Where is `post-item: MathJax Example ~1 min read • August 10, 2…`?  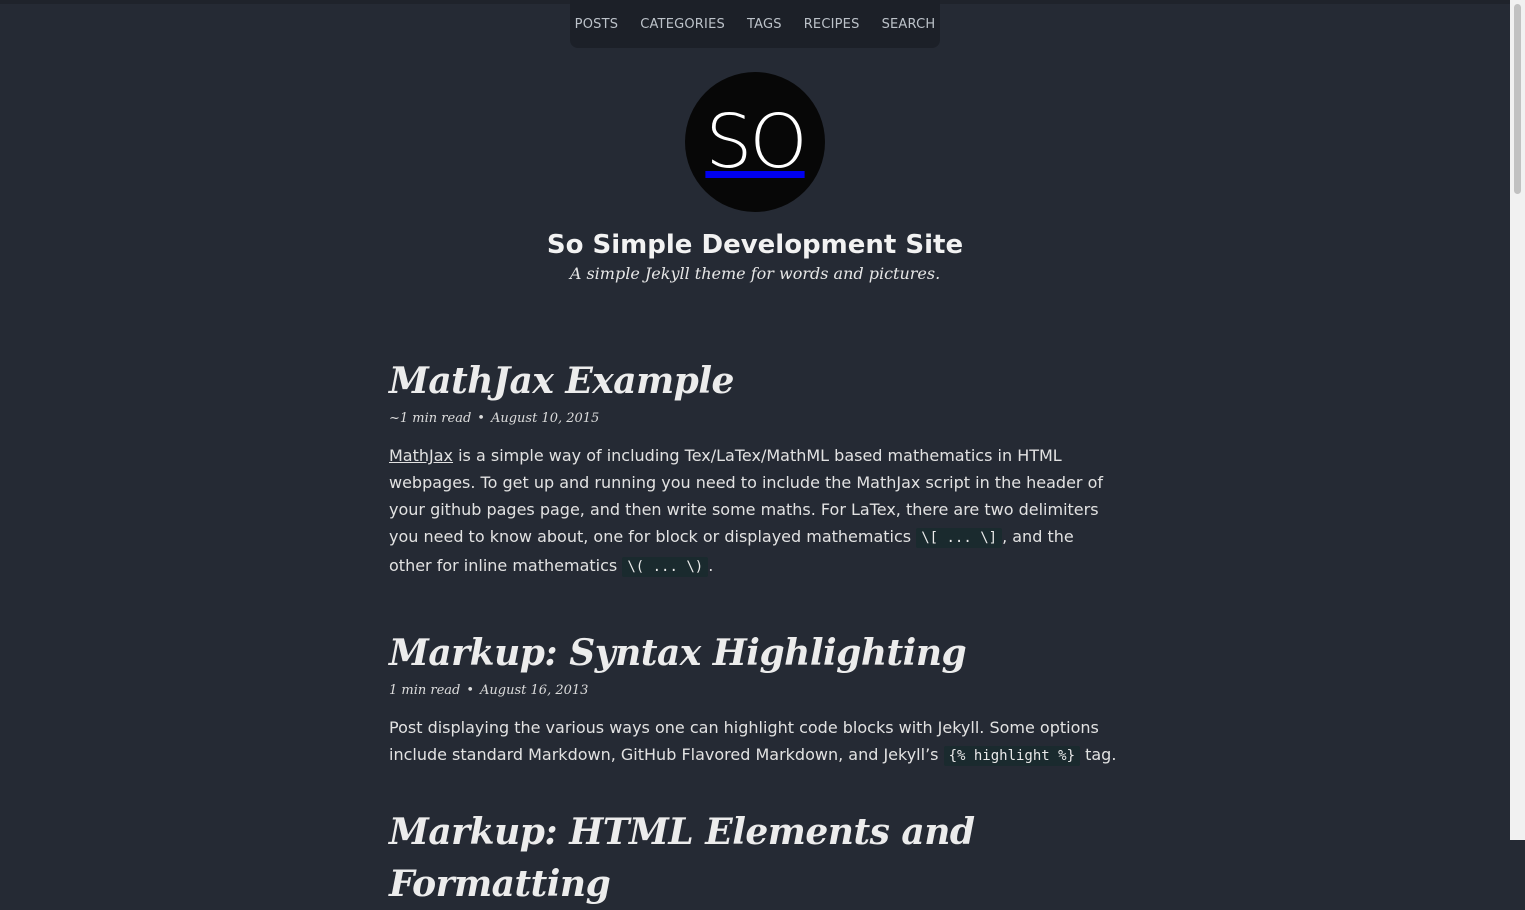
post-item: MathJax Example ~1 min read • August 10, 2… is located at coordinates (754, 468).